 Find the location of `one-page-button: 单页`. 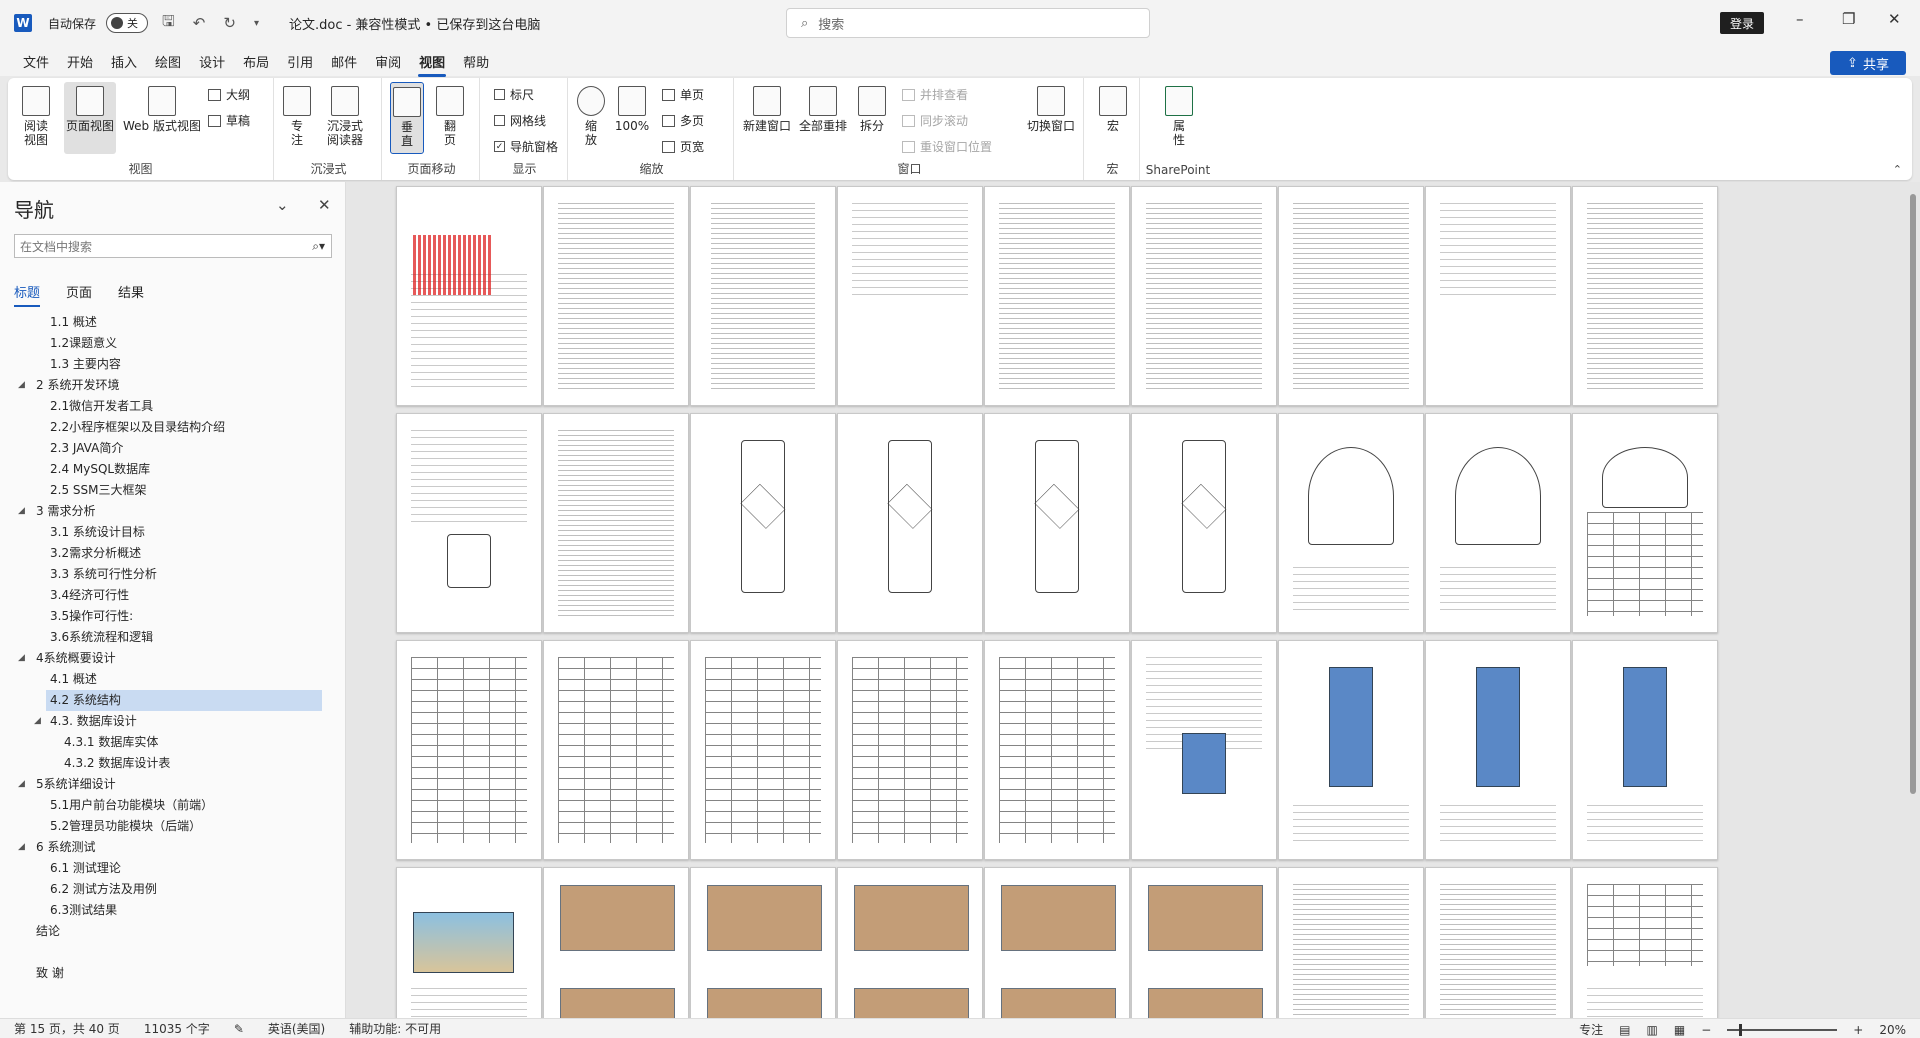

one-page-button: 单页 is located at coordinates (683, 94).